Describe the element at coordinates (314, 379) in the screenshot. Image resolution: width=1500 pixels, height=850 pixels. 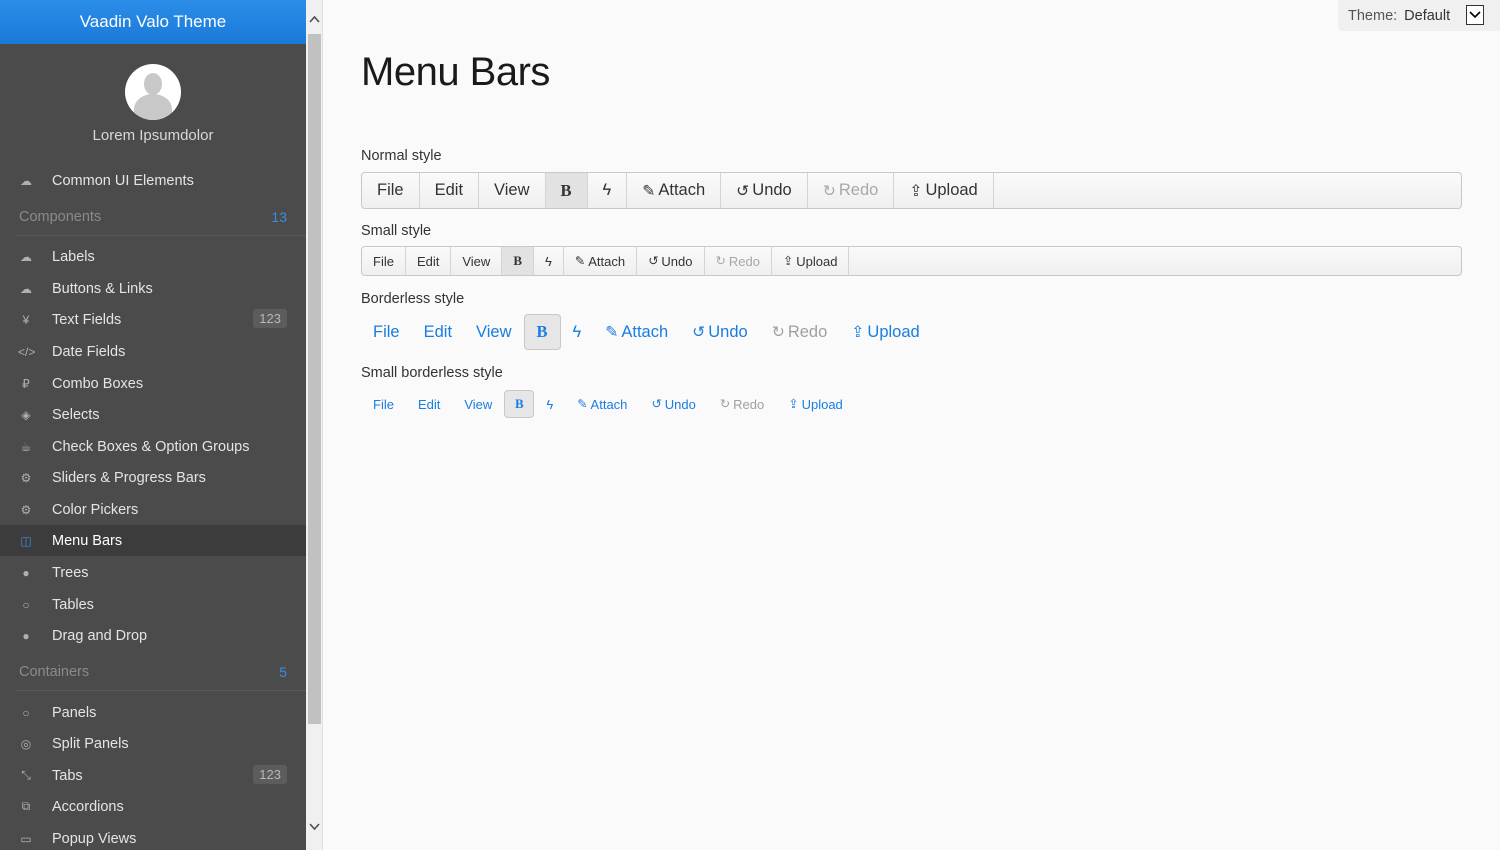
I see `scroll-thumb` at that location.